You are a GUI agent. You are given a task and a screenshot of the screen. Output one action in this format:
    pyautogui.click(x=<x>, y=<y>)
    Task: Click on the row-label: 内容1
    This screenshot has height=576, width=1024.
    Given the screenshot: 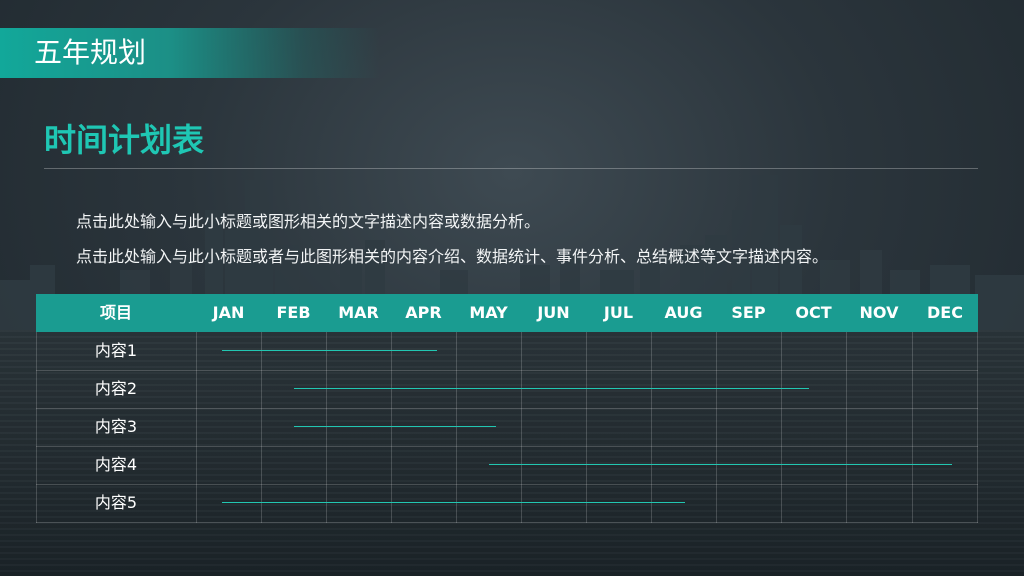 What is the action you would take?
    pyautogui.click(x=116, y=350)
    